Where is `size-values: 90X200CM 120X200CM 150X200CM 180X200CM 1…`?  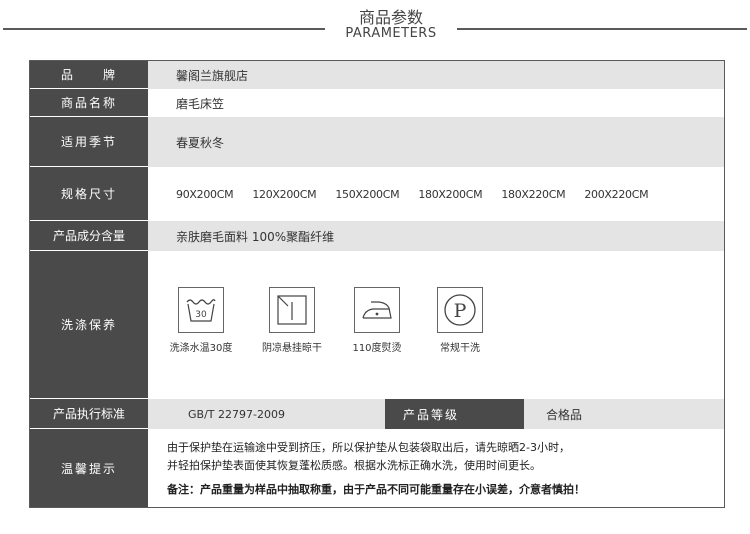
size-values: 90X200CM 120X200CM 150X200CM 180X200CM 1… is located at coordinates (436, 194).